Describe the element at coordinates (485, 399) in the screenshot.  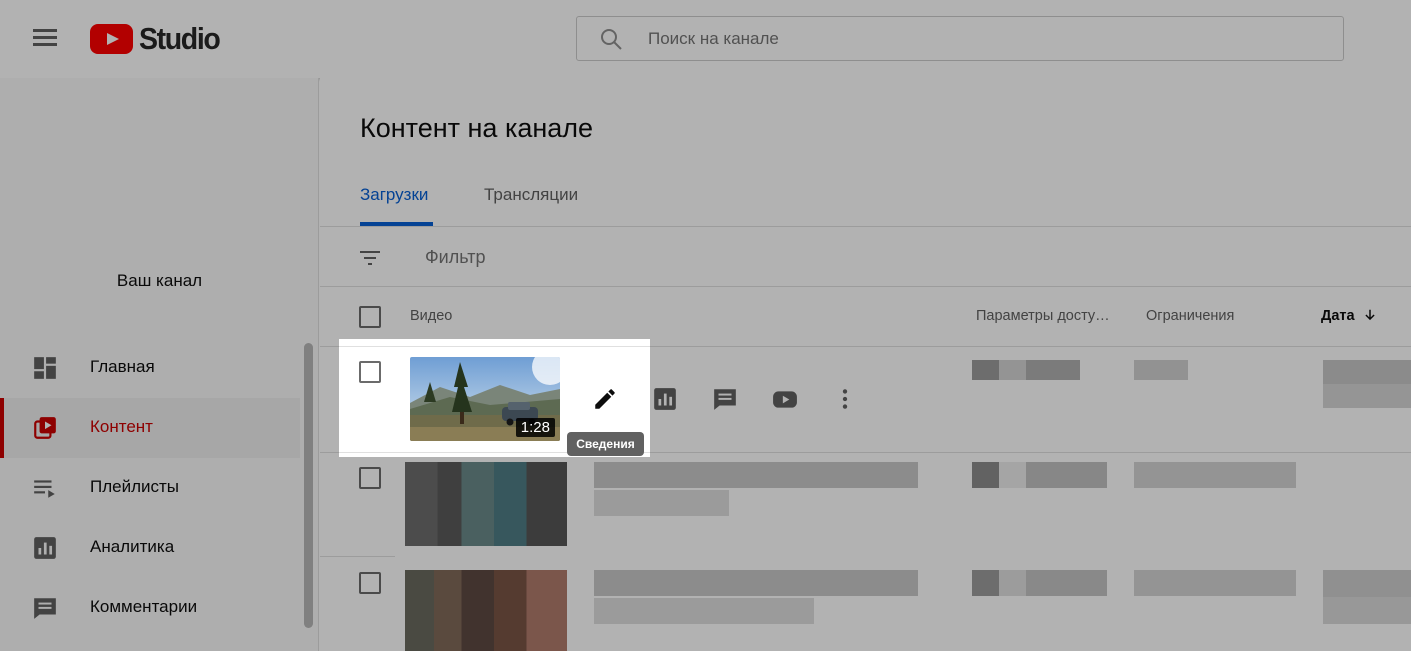
I see `video-thumbnail: 1:28` at that location.